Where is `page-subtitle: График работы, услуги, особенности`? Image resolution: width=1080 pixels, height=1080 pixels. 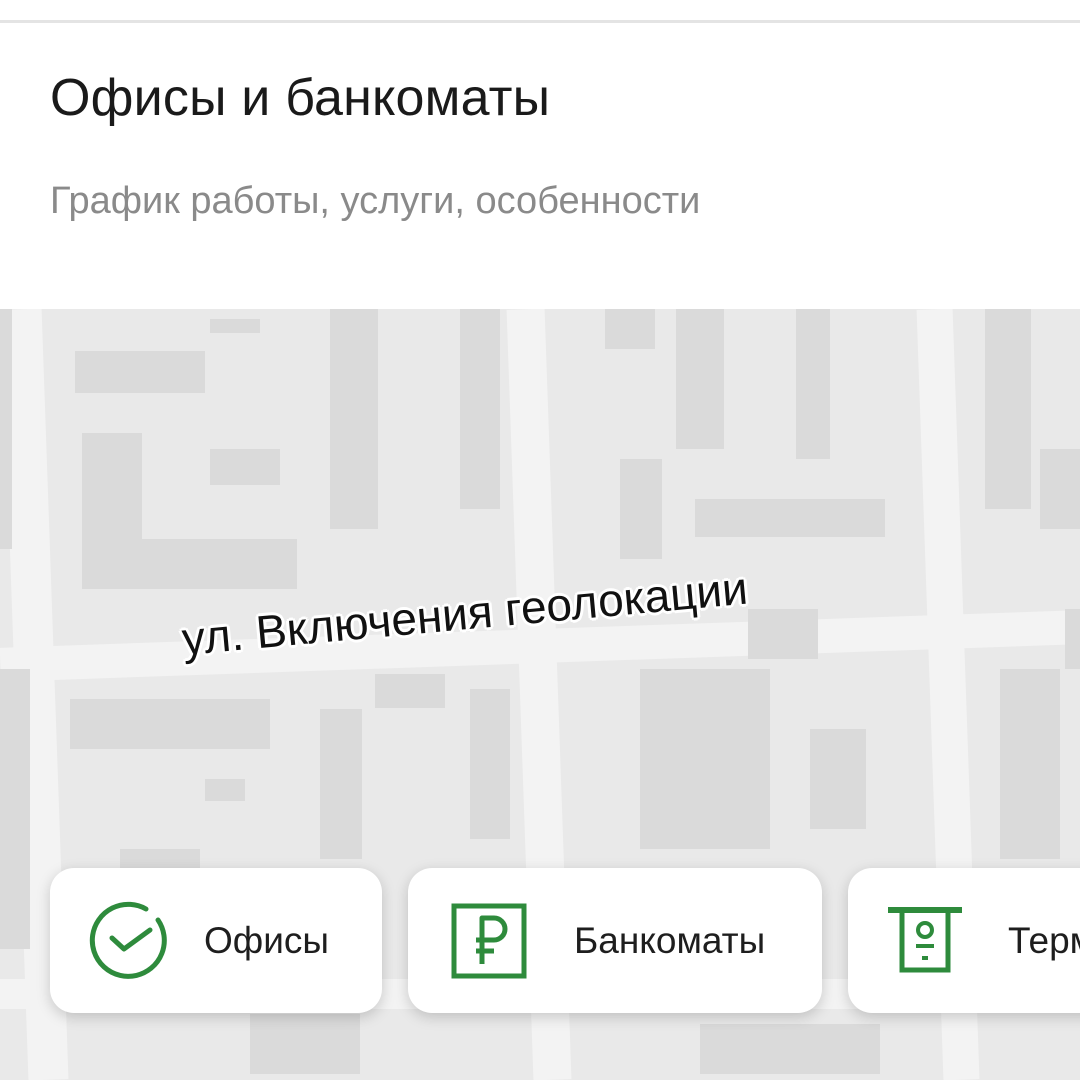 page-subtitle: График работы, услуги, особенности is located at coordinates (375, 201).